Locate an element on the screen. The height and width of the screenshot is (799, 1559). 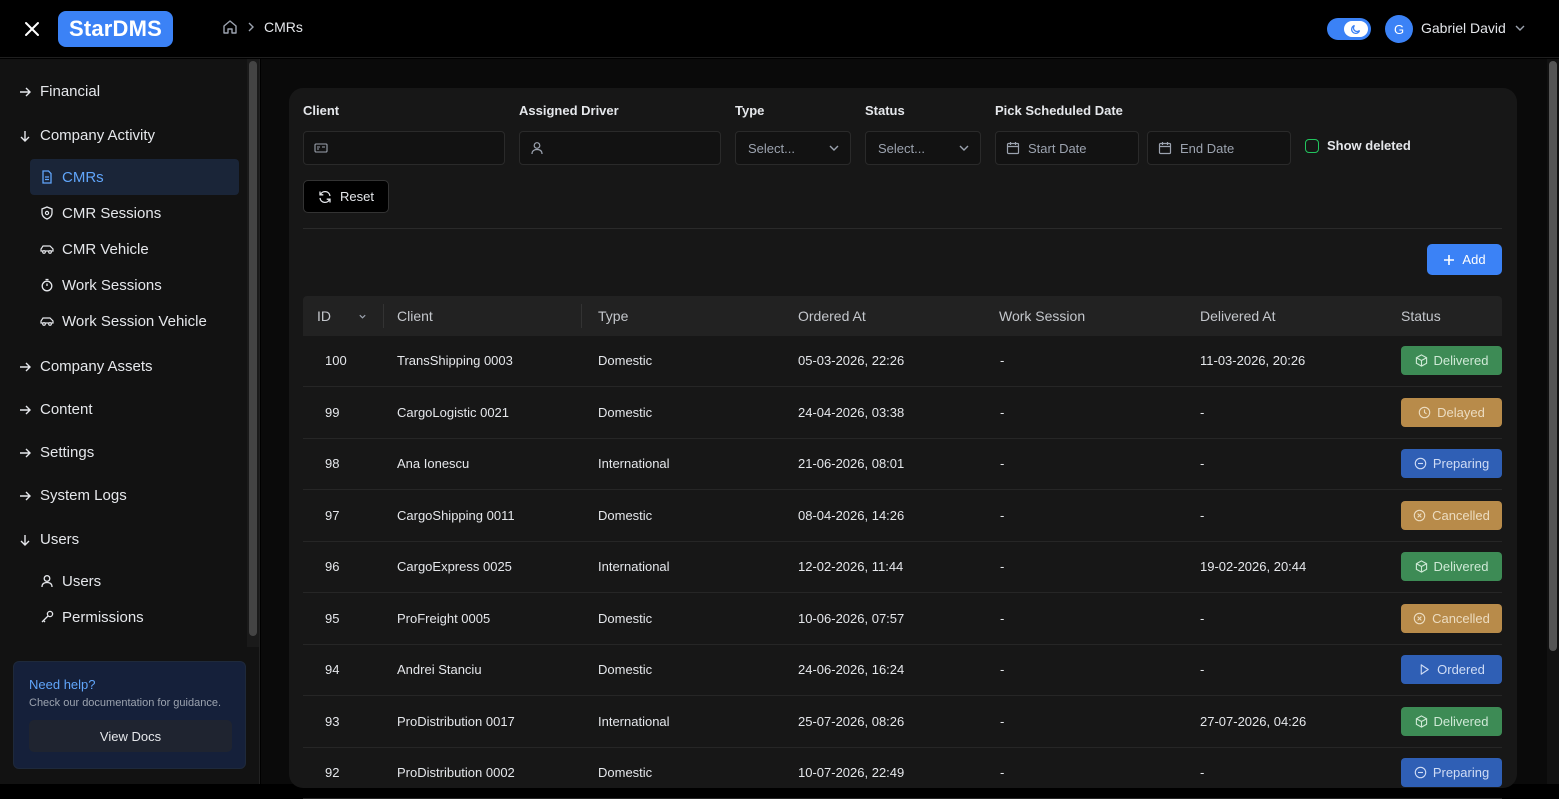
cell-ordered-at: 24-06-2026, 16:24 is located at coordinates (851, 669).